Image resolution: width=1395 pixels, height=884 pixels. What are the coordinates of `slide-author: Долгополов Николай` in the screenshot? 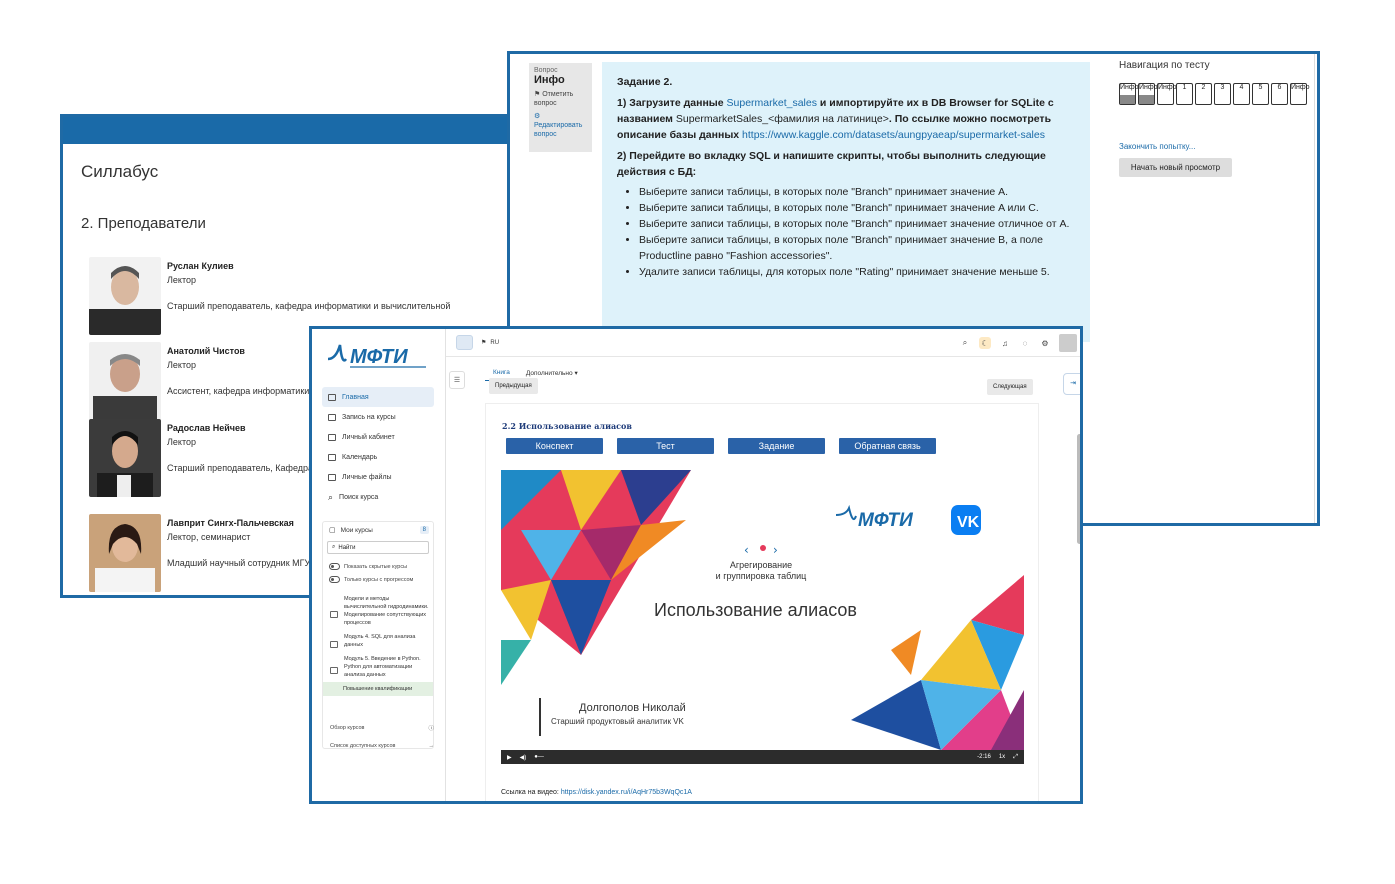 It's located at (632, 708).